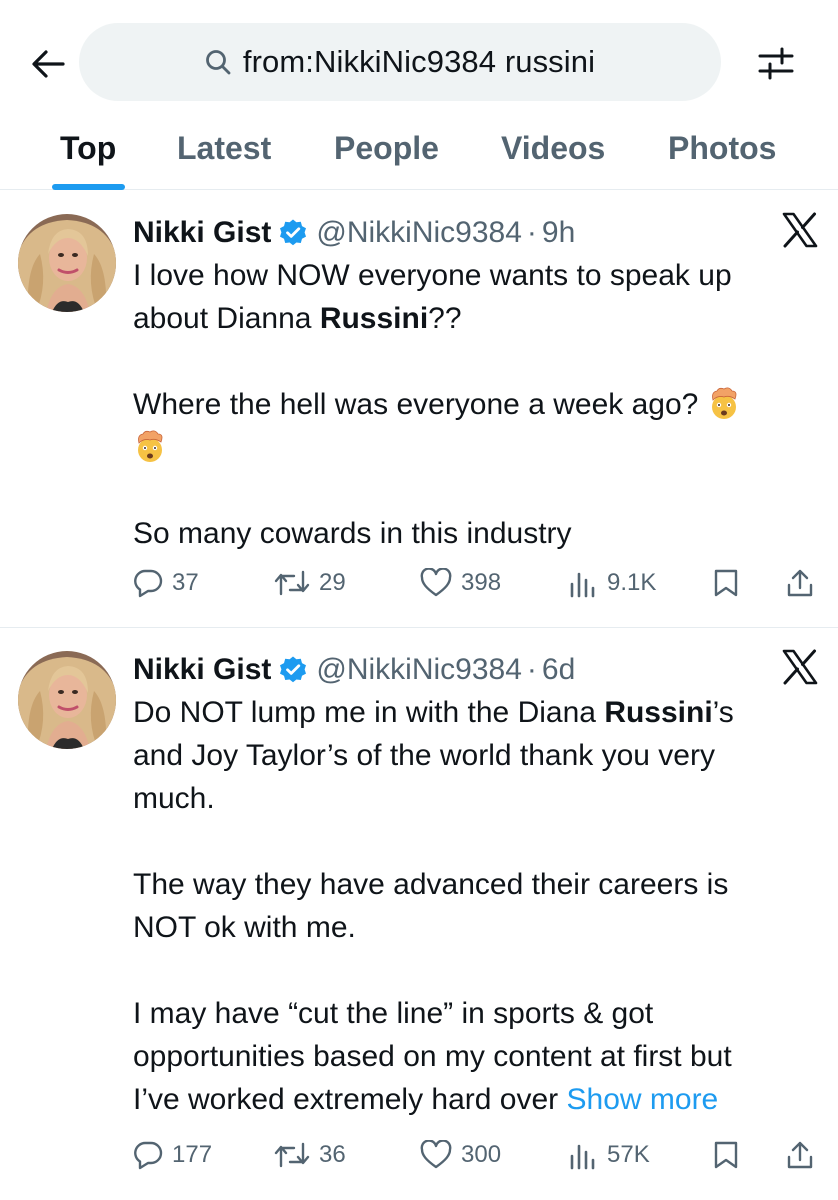 This screenshot has height=1200, width=838. I want to click on tweet-text-line: Where the hell was everyone a week ago?, so click(478, 404).